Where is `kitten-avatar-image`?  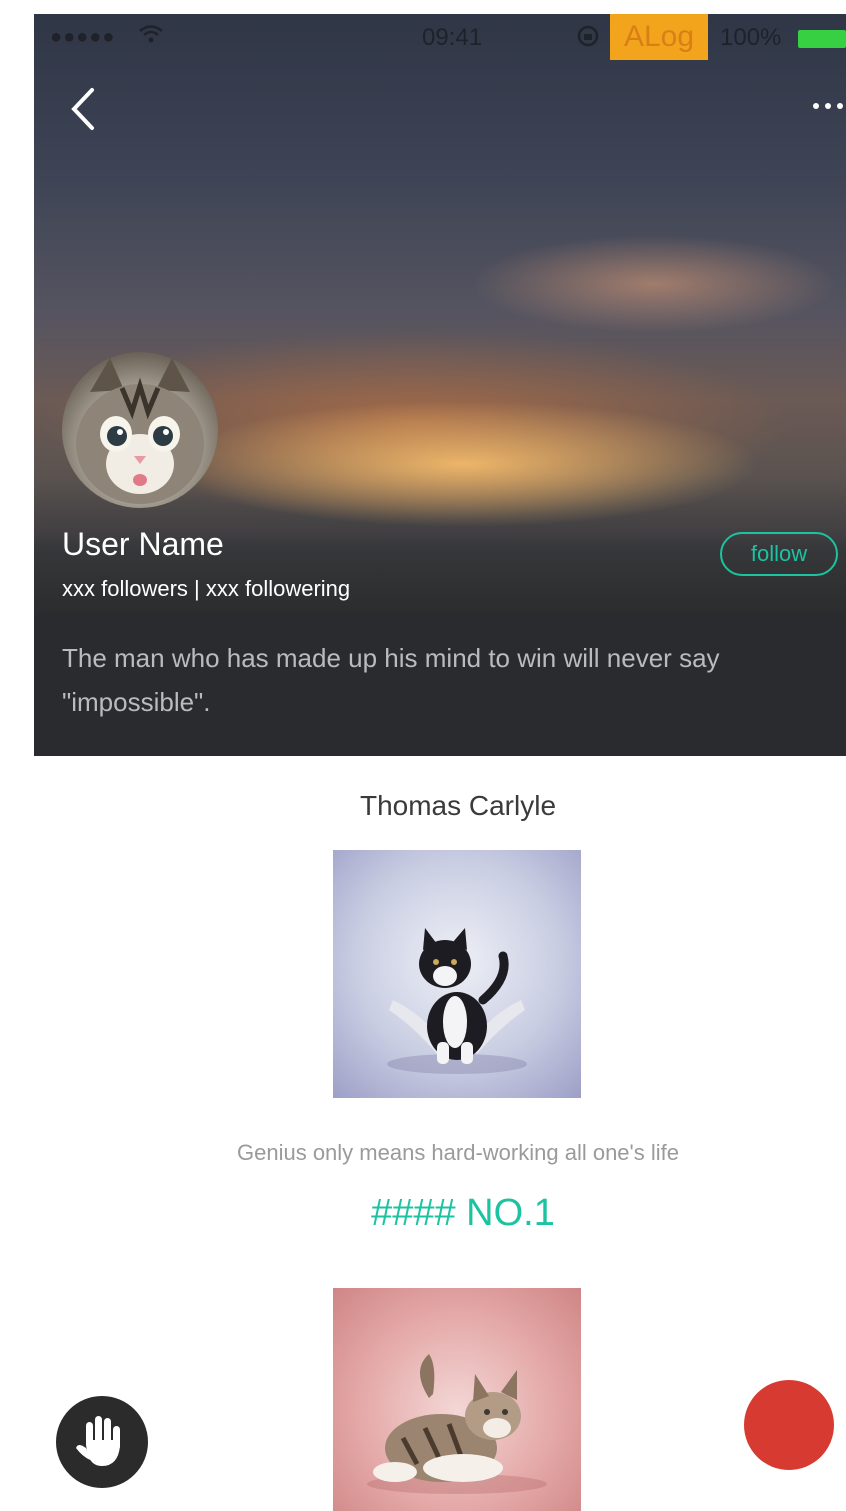 kitten-avatar-image is located at coordinates (140, 431).